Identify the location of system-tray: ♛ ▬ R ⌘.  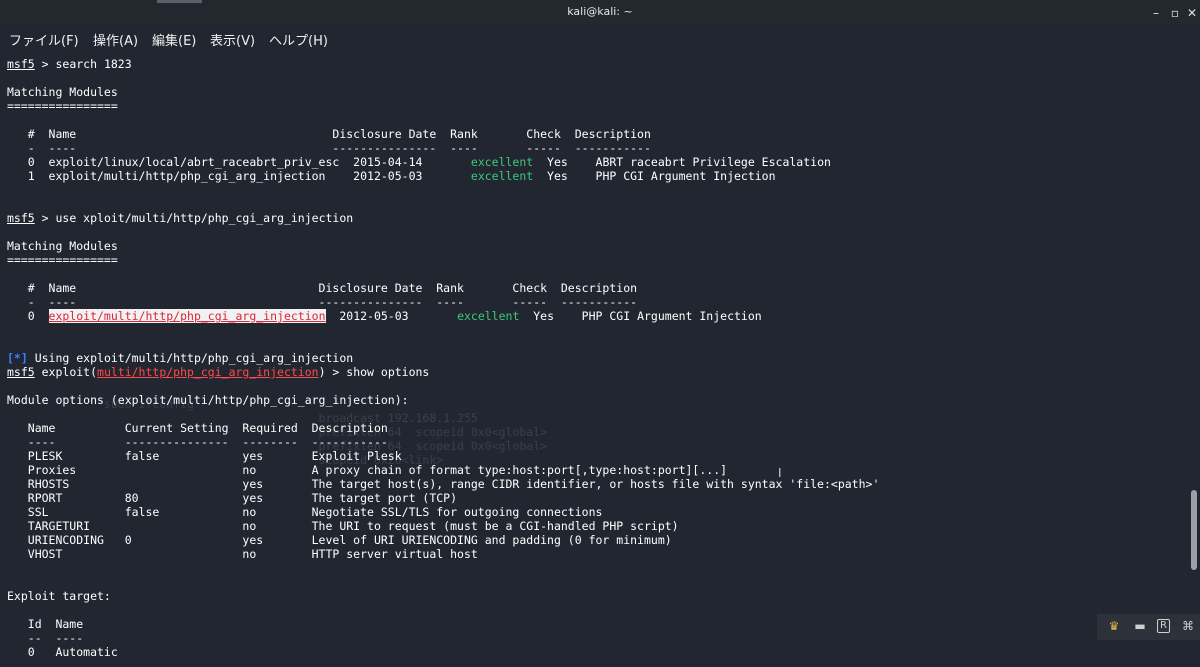
(1148, 627).